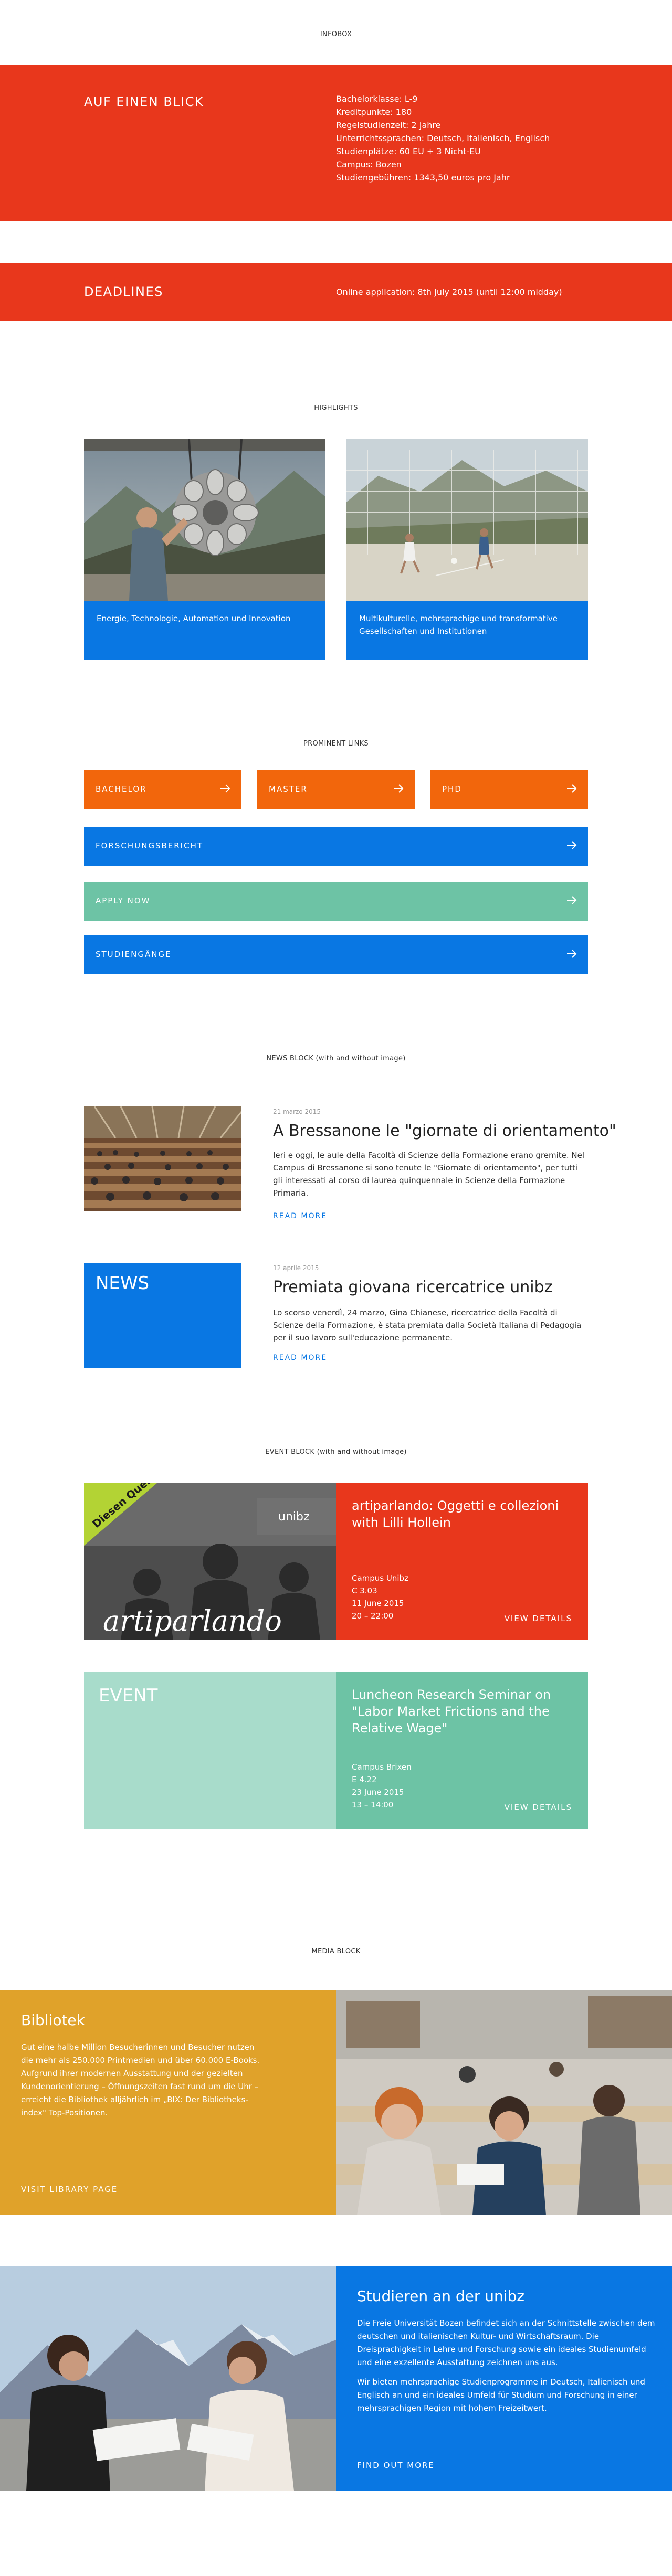 Image resolution: width=672 pixels, height=2576 pixels. What do you see at coordinates (373, 1804) in the screenshot?
I see `event-time: 13 – 14:00` at bounding box center [373, 1804].